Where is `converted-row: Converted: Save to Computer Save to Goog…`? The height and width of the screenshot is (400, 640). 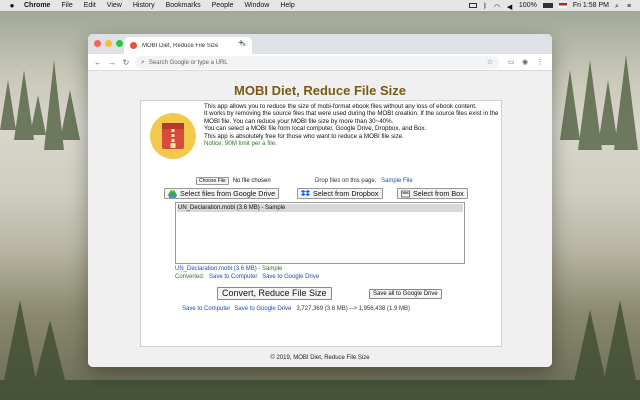
converted-row: Converted: Save to Computer Save to Goog… is located at coordinates (247, 277).